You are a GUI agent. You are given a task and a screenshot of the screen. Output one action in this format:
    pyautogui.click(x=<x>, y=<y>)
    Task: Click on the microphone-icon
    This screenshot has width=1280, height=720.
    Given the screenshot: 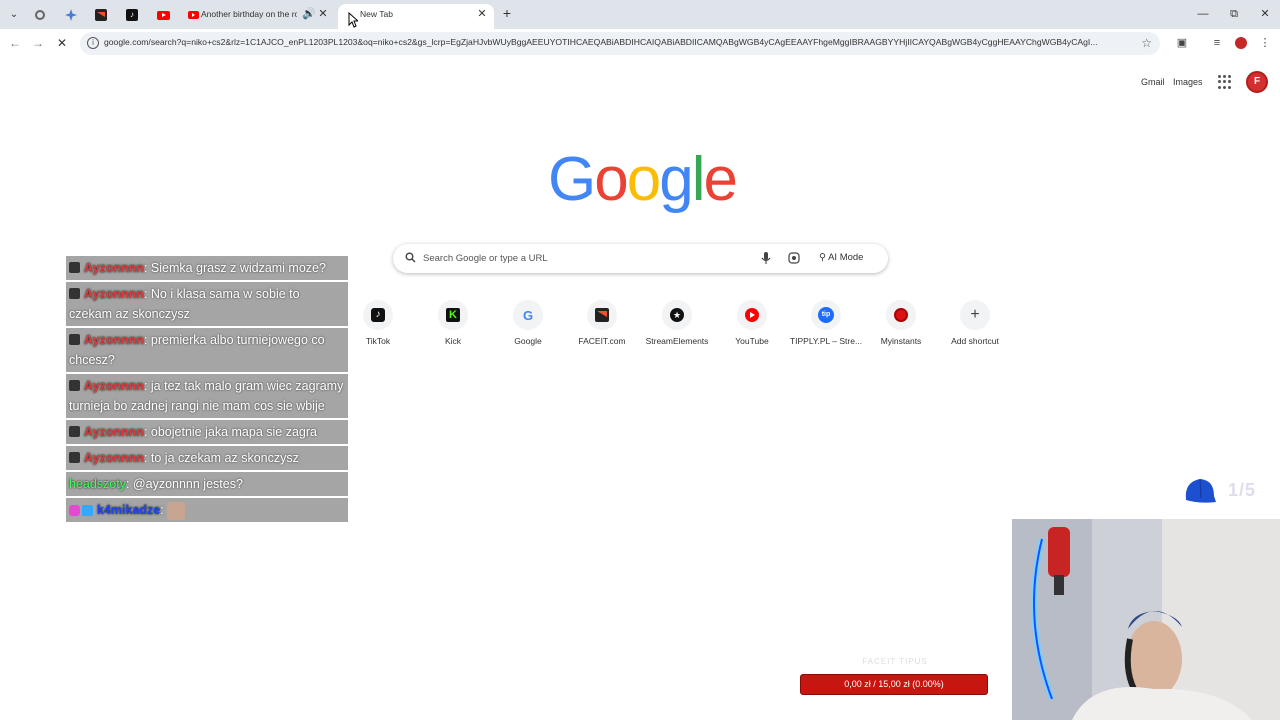 What is the action you would take?
    pyautogui.click(x=766, y=258)
    